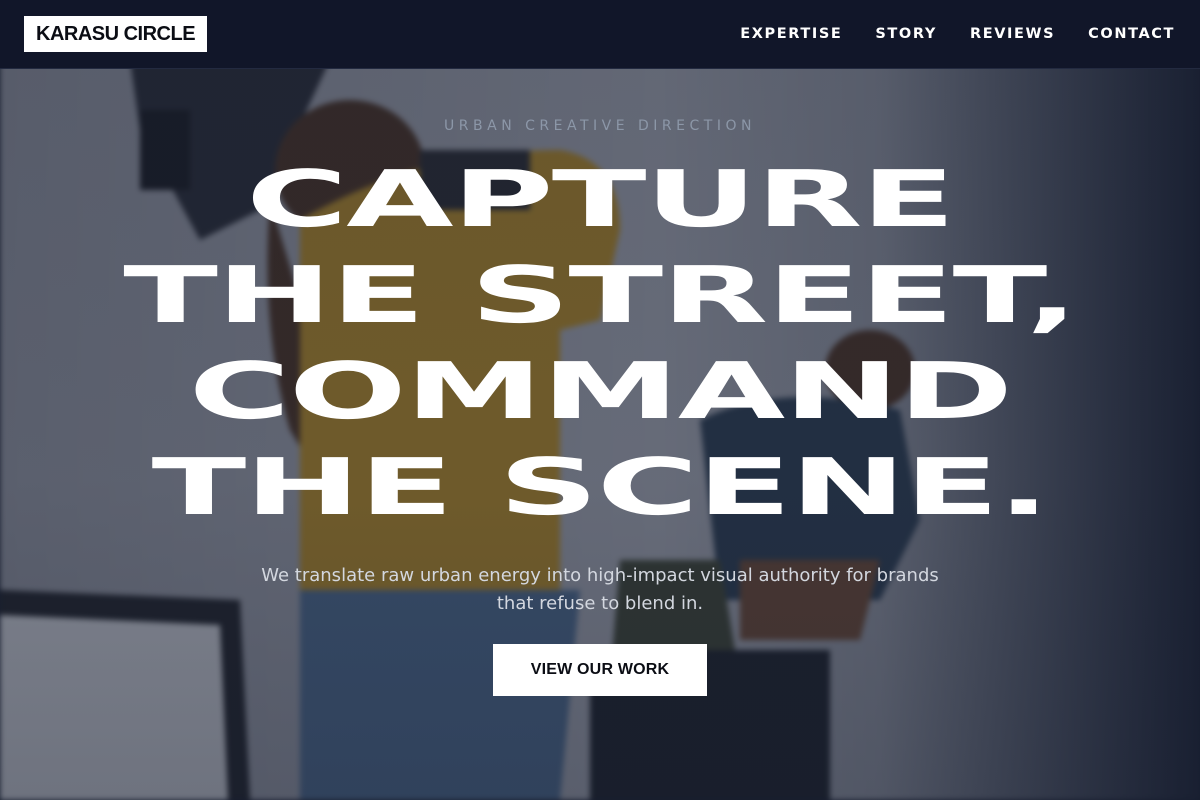  Describe the element at coordinates (600, 296) in the screenshot. I see `headline-line-2: THE STREET,` at that location.